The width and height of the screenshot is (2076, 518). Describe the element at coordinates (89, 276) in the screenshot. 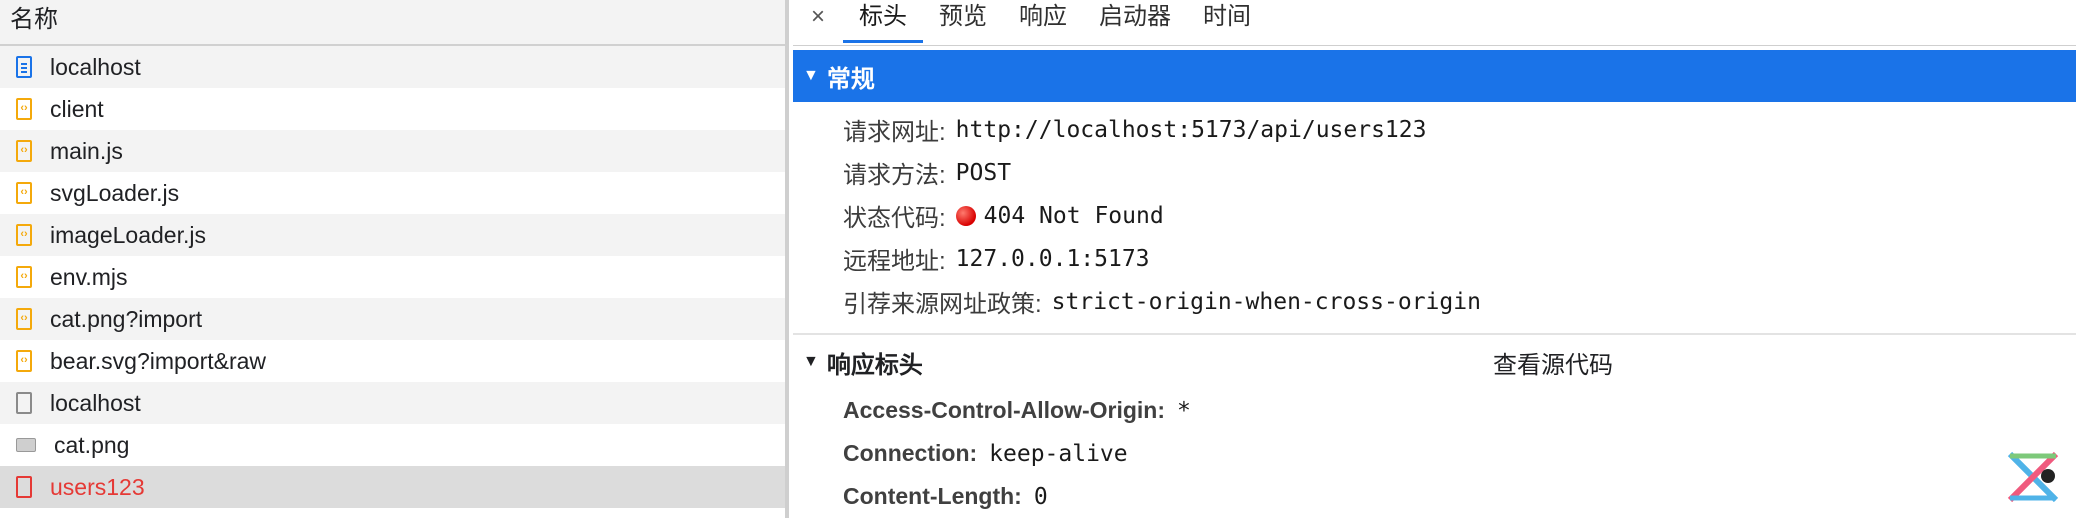

I see `request-name: env.mjs` at that location.